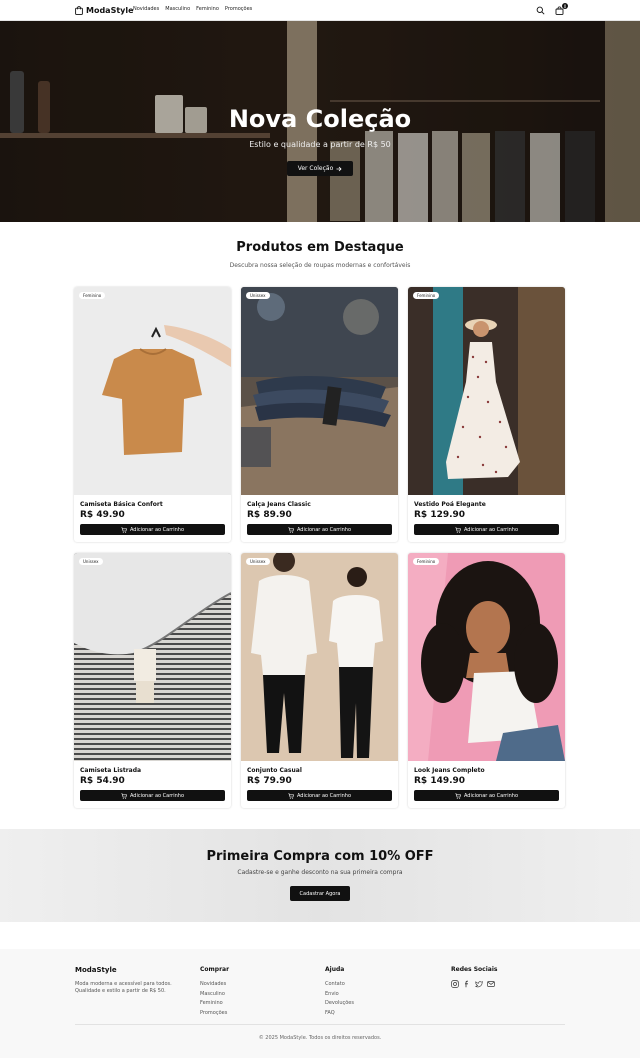 This screenshot has width=640, height=1058. Describe the element at coordinates (339, 168) in the screenshot. I see `arrow-right-icon` at that location.